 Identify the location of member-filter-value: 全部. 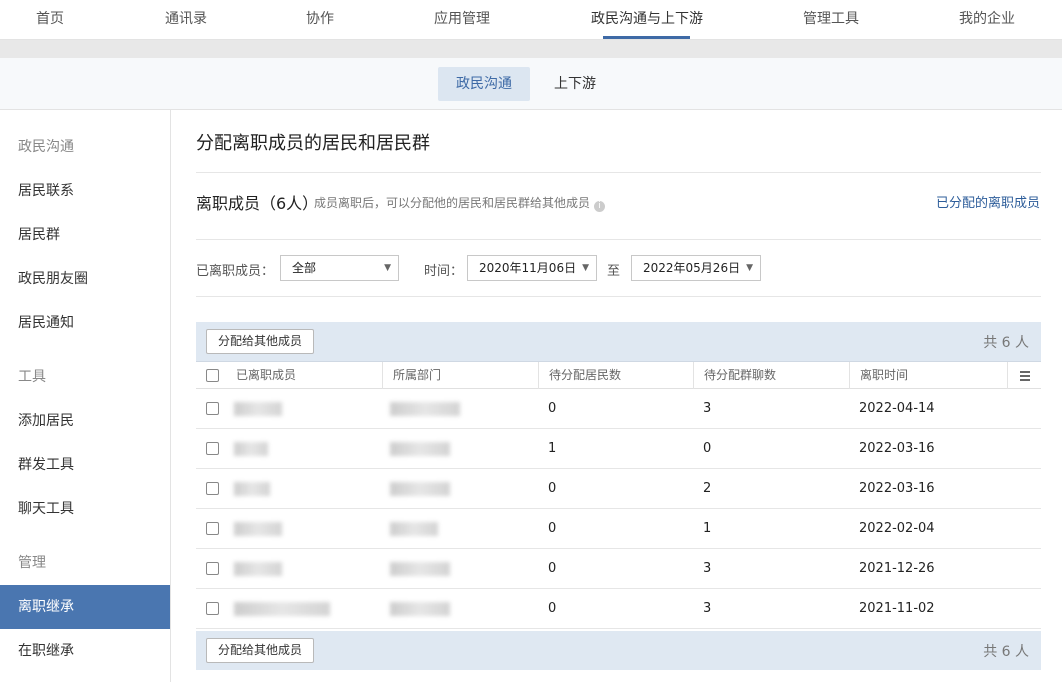
(304, 268).